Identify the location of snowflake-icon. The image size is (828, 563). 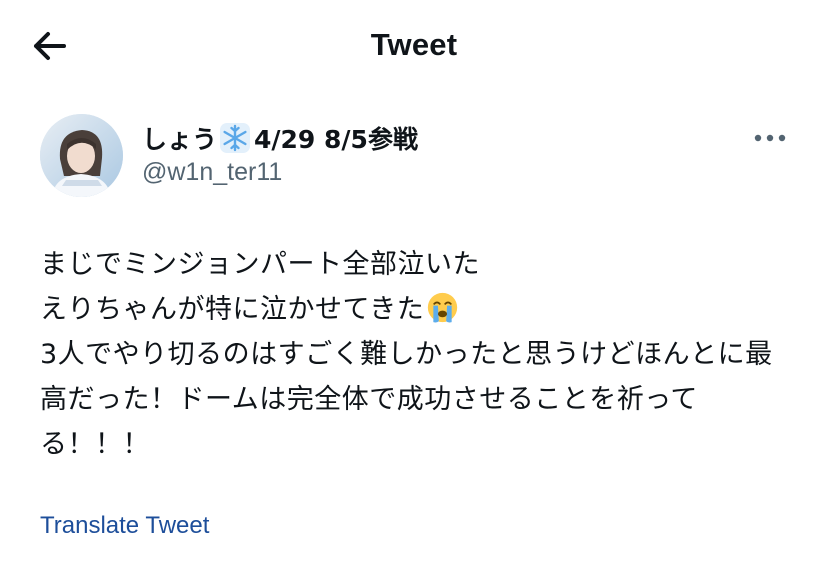
(235, 138).